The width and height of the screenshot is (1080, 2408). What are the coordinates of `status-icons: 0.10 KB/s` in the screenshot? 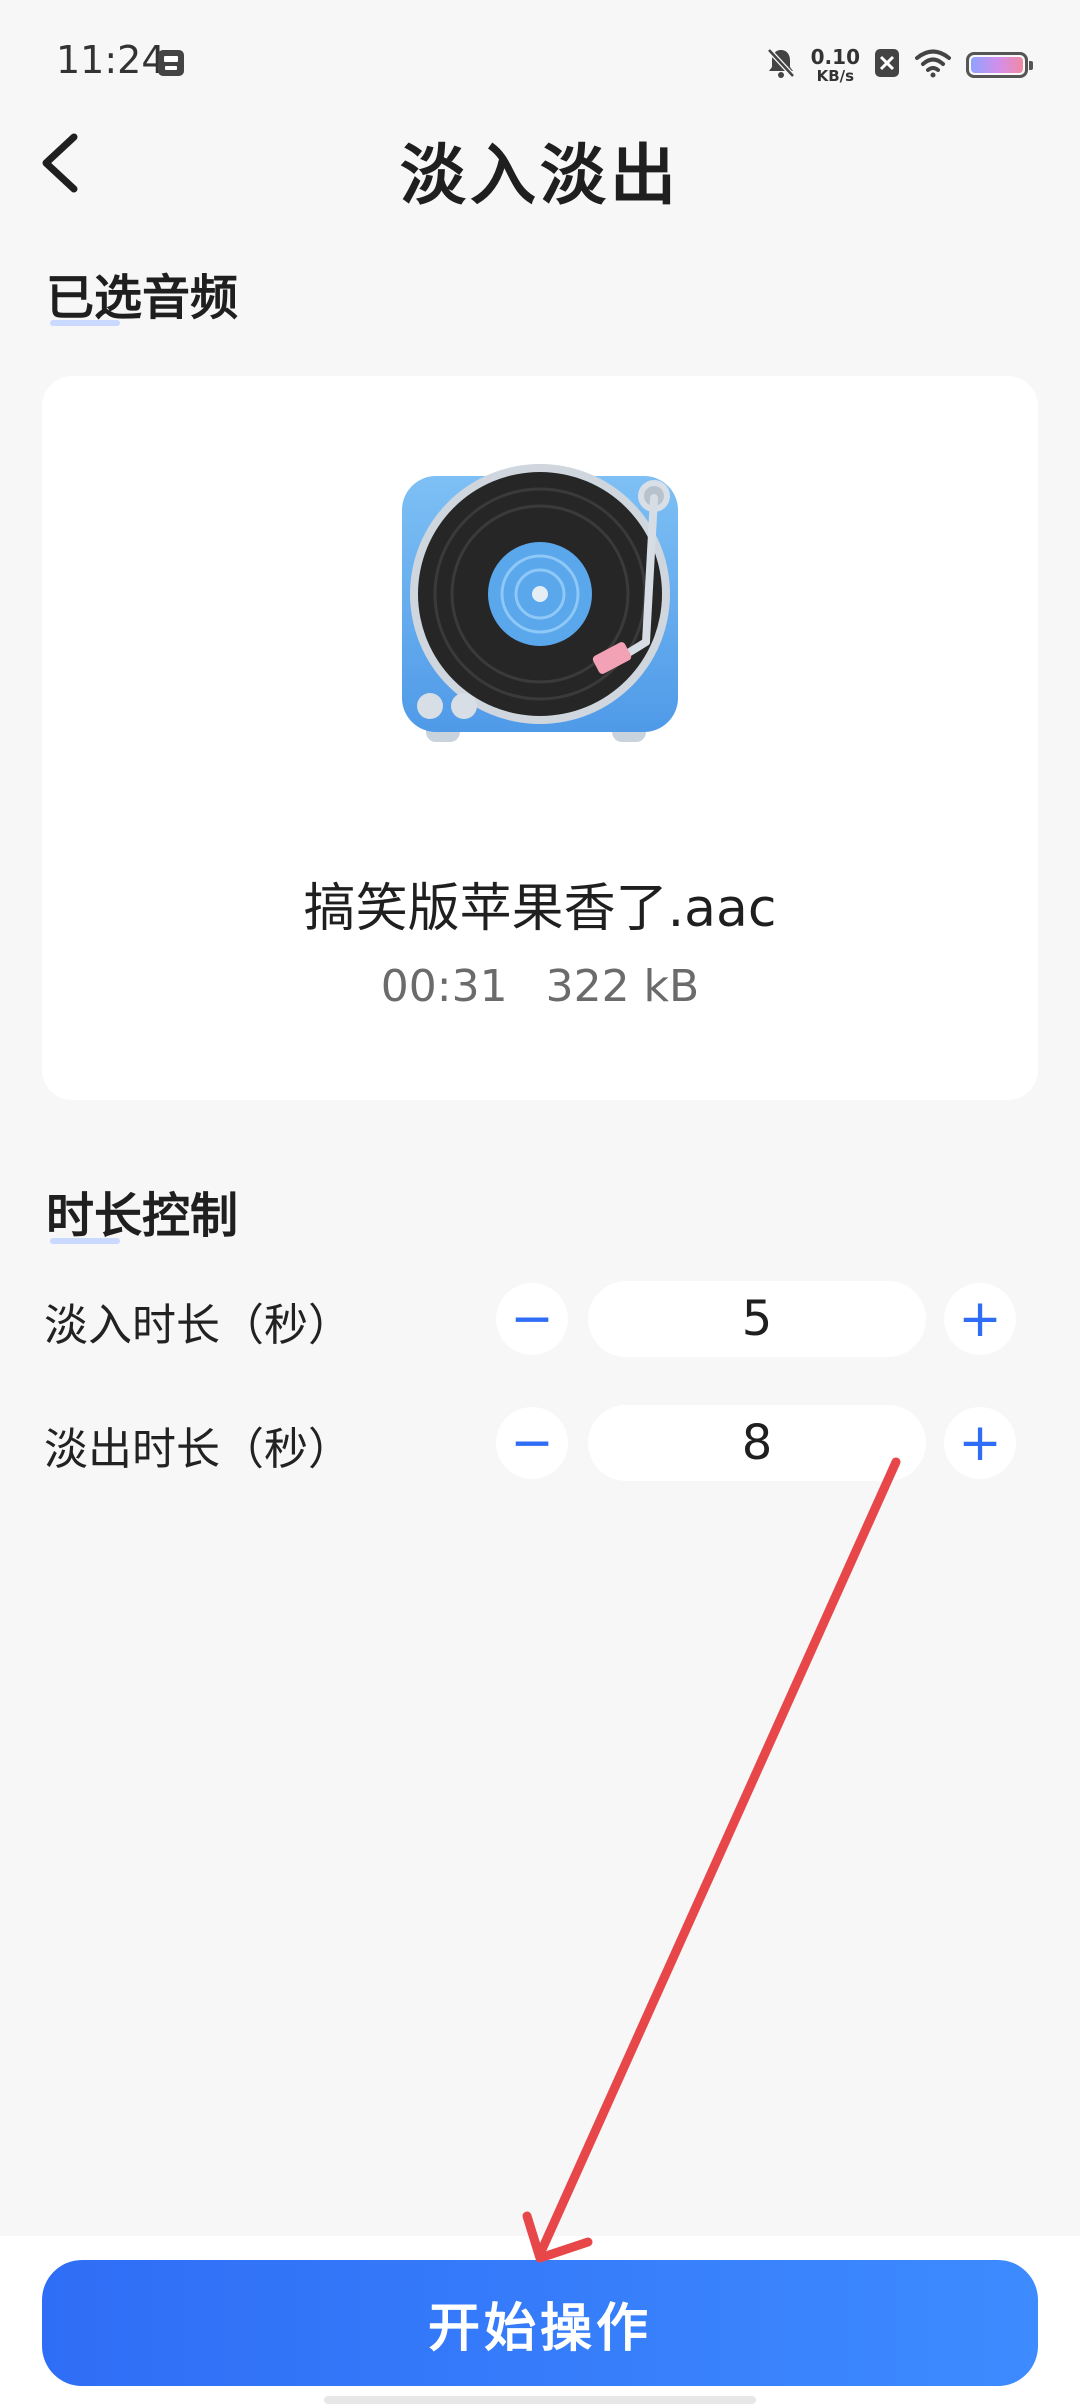 It's located at (899, 65).